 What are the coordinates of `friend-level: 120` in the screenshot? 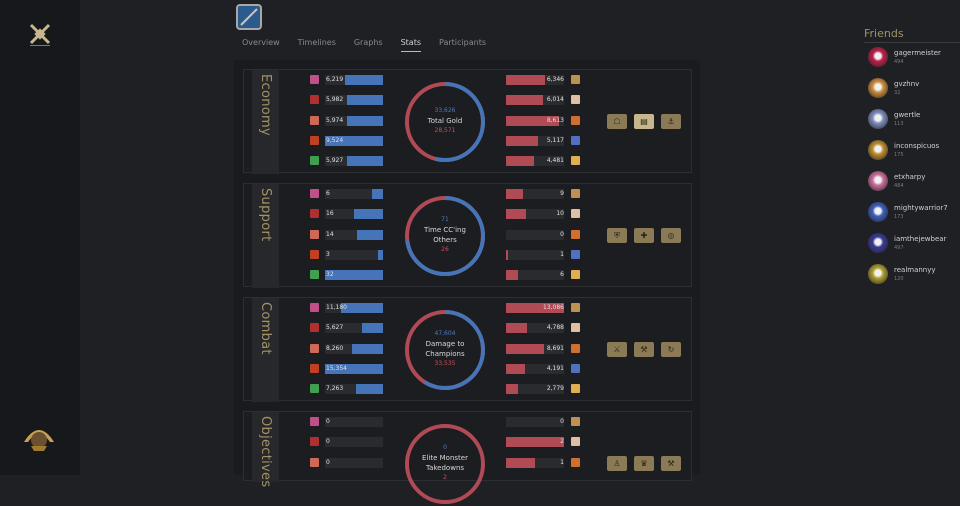 It's located at (899, 279).